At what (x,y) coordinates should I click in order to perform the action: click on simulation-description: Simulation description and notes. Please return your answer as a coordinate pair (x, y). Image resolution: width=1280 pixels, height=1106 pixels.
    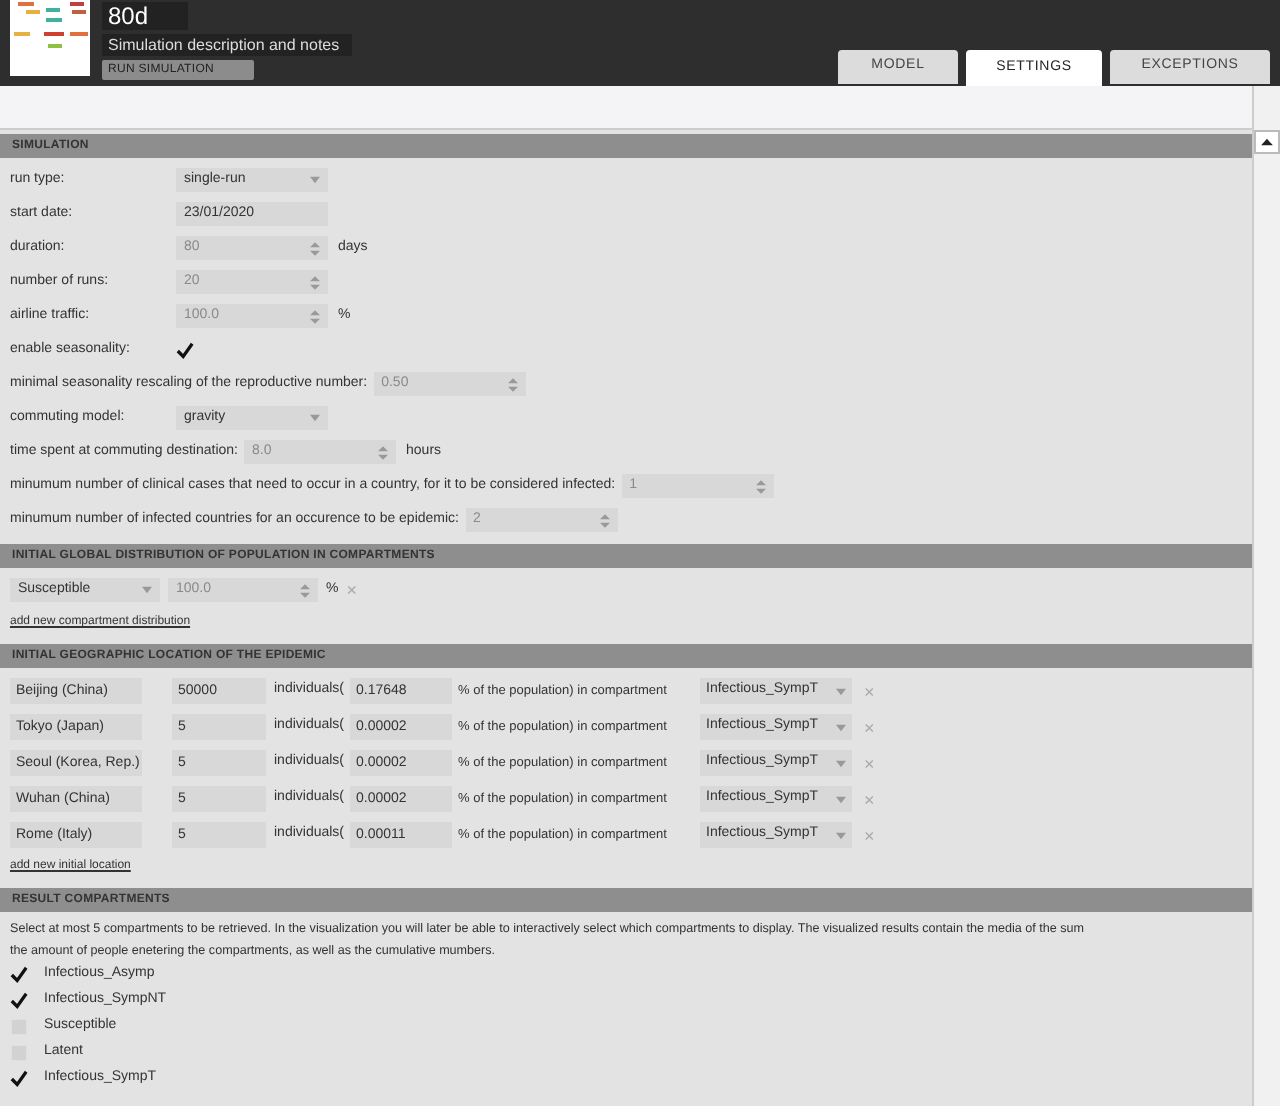
    Looking at the image, I should click on (227, 45).